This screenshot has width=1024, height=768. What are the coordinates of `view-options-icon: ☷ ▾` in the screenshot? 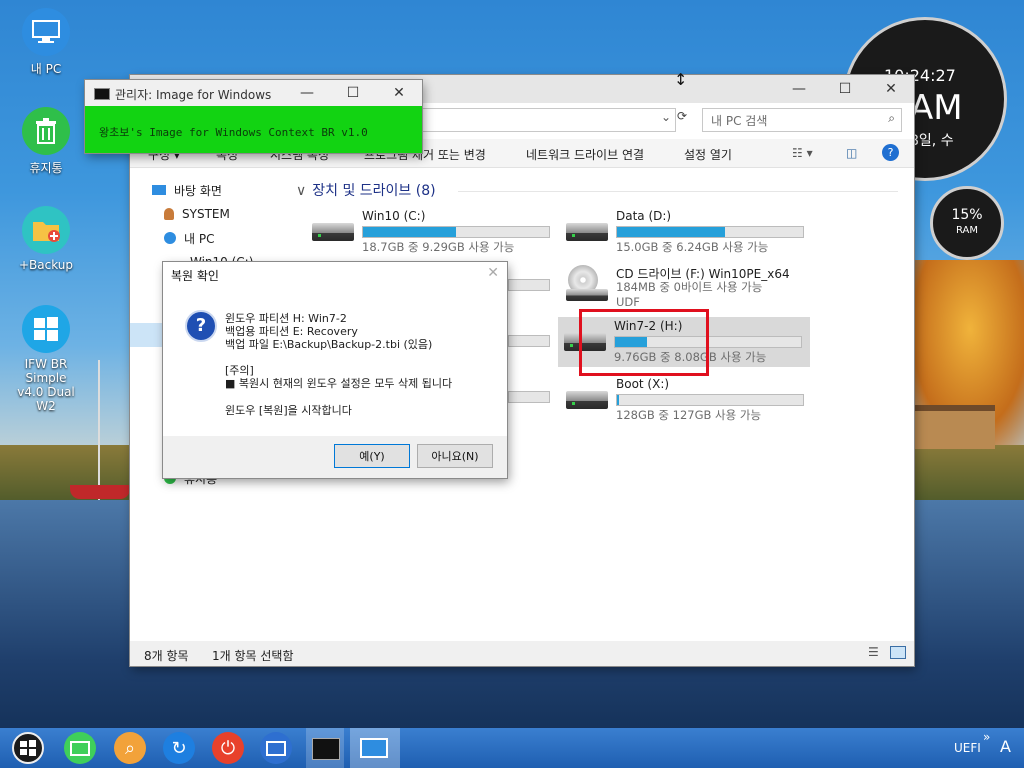 It's located at (802, 153).